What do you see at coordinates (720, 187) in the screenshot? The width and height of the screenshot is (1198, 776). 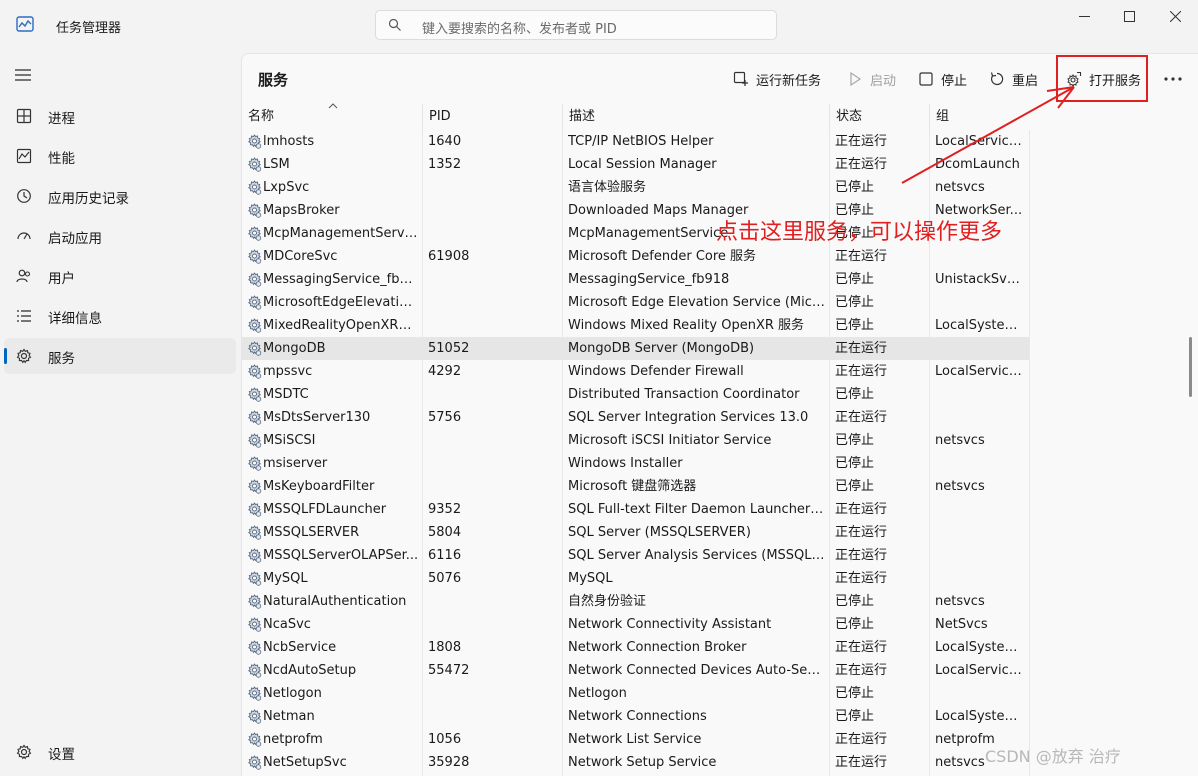 I see `table-row: LxpSvc 语言体验服务 已停止 netsvcs` at bounding box center [720, 187].